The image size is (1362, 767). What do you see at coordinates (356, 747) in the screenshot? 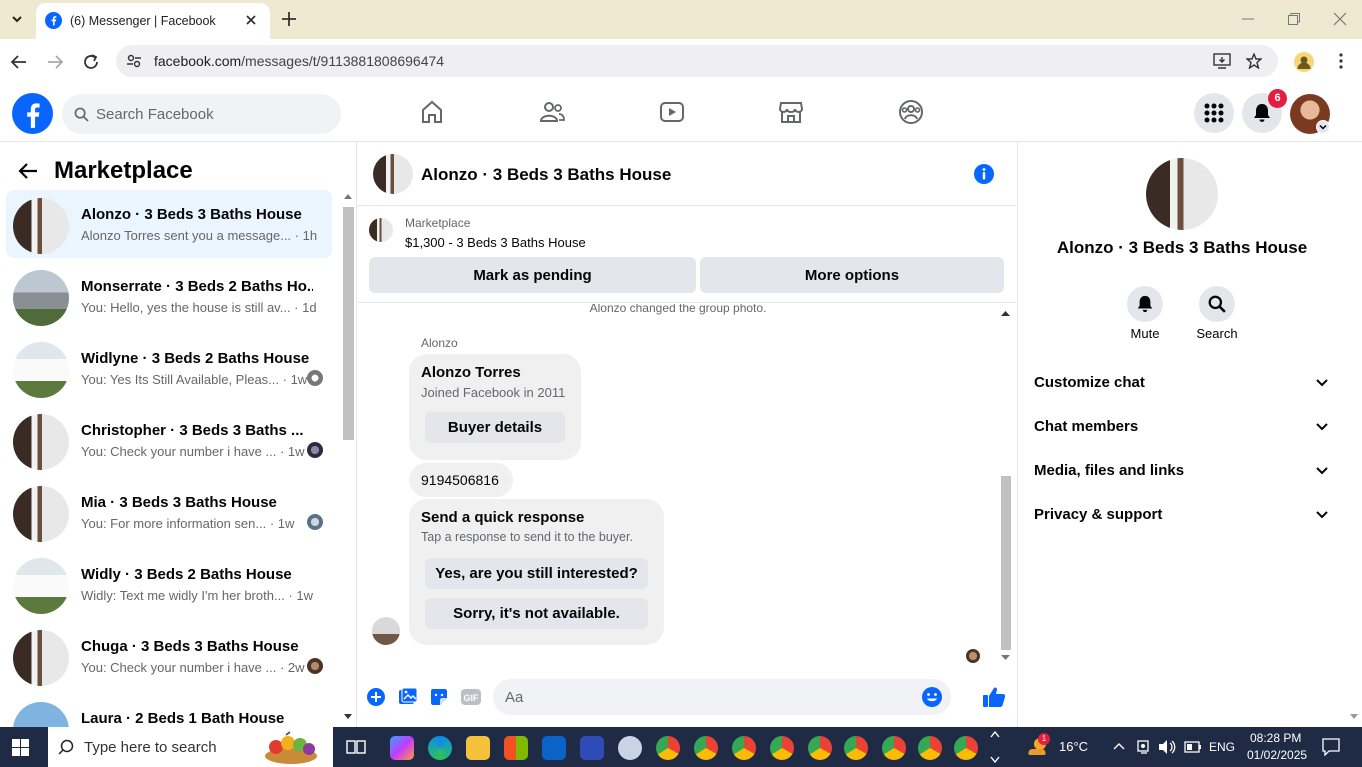
I see `task-view-icon` at bounding box center [356, 747].